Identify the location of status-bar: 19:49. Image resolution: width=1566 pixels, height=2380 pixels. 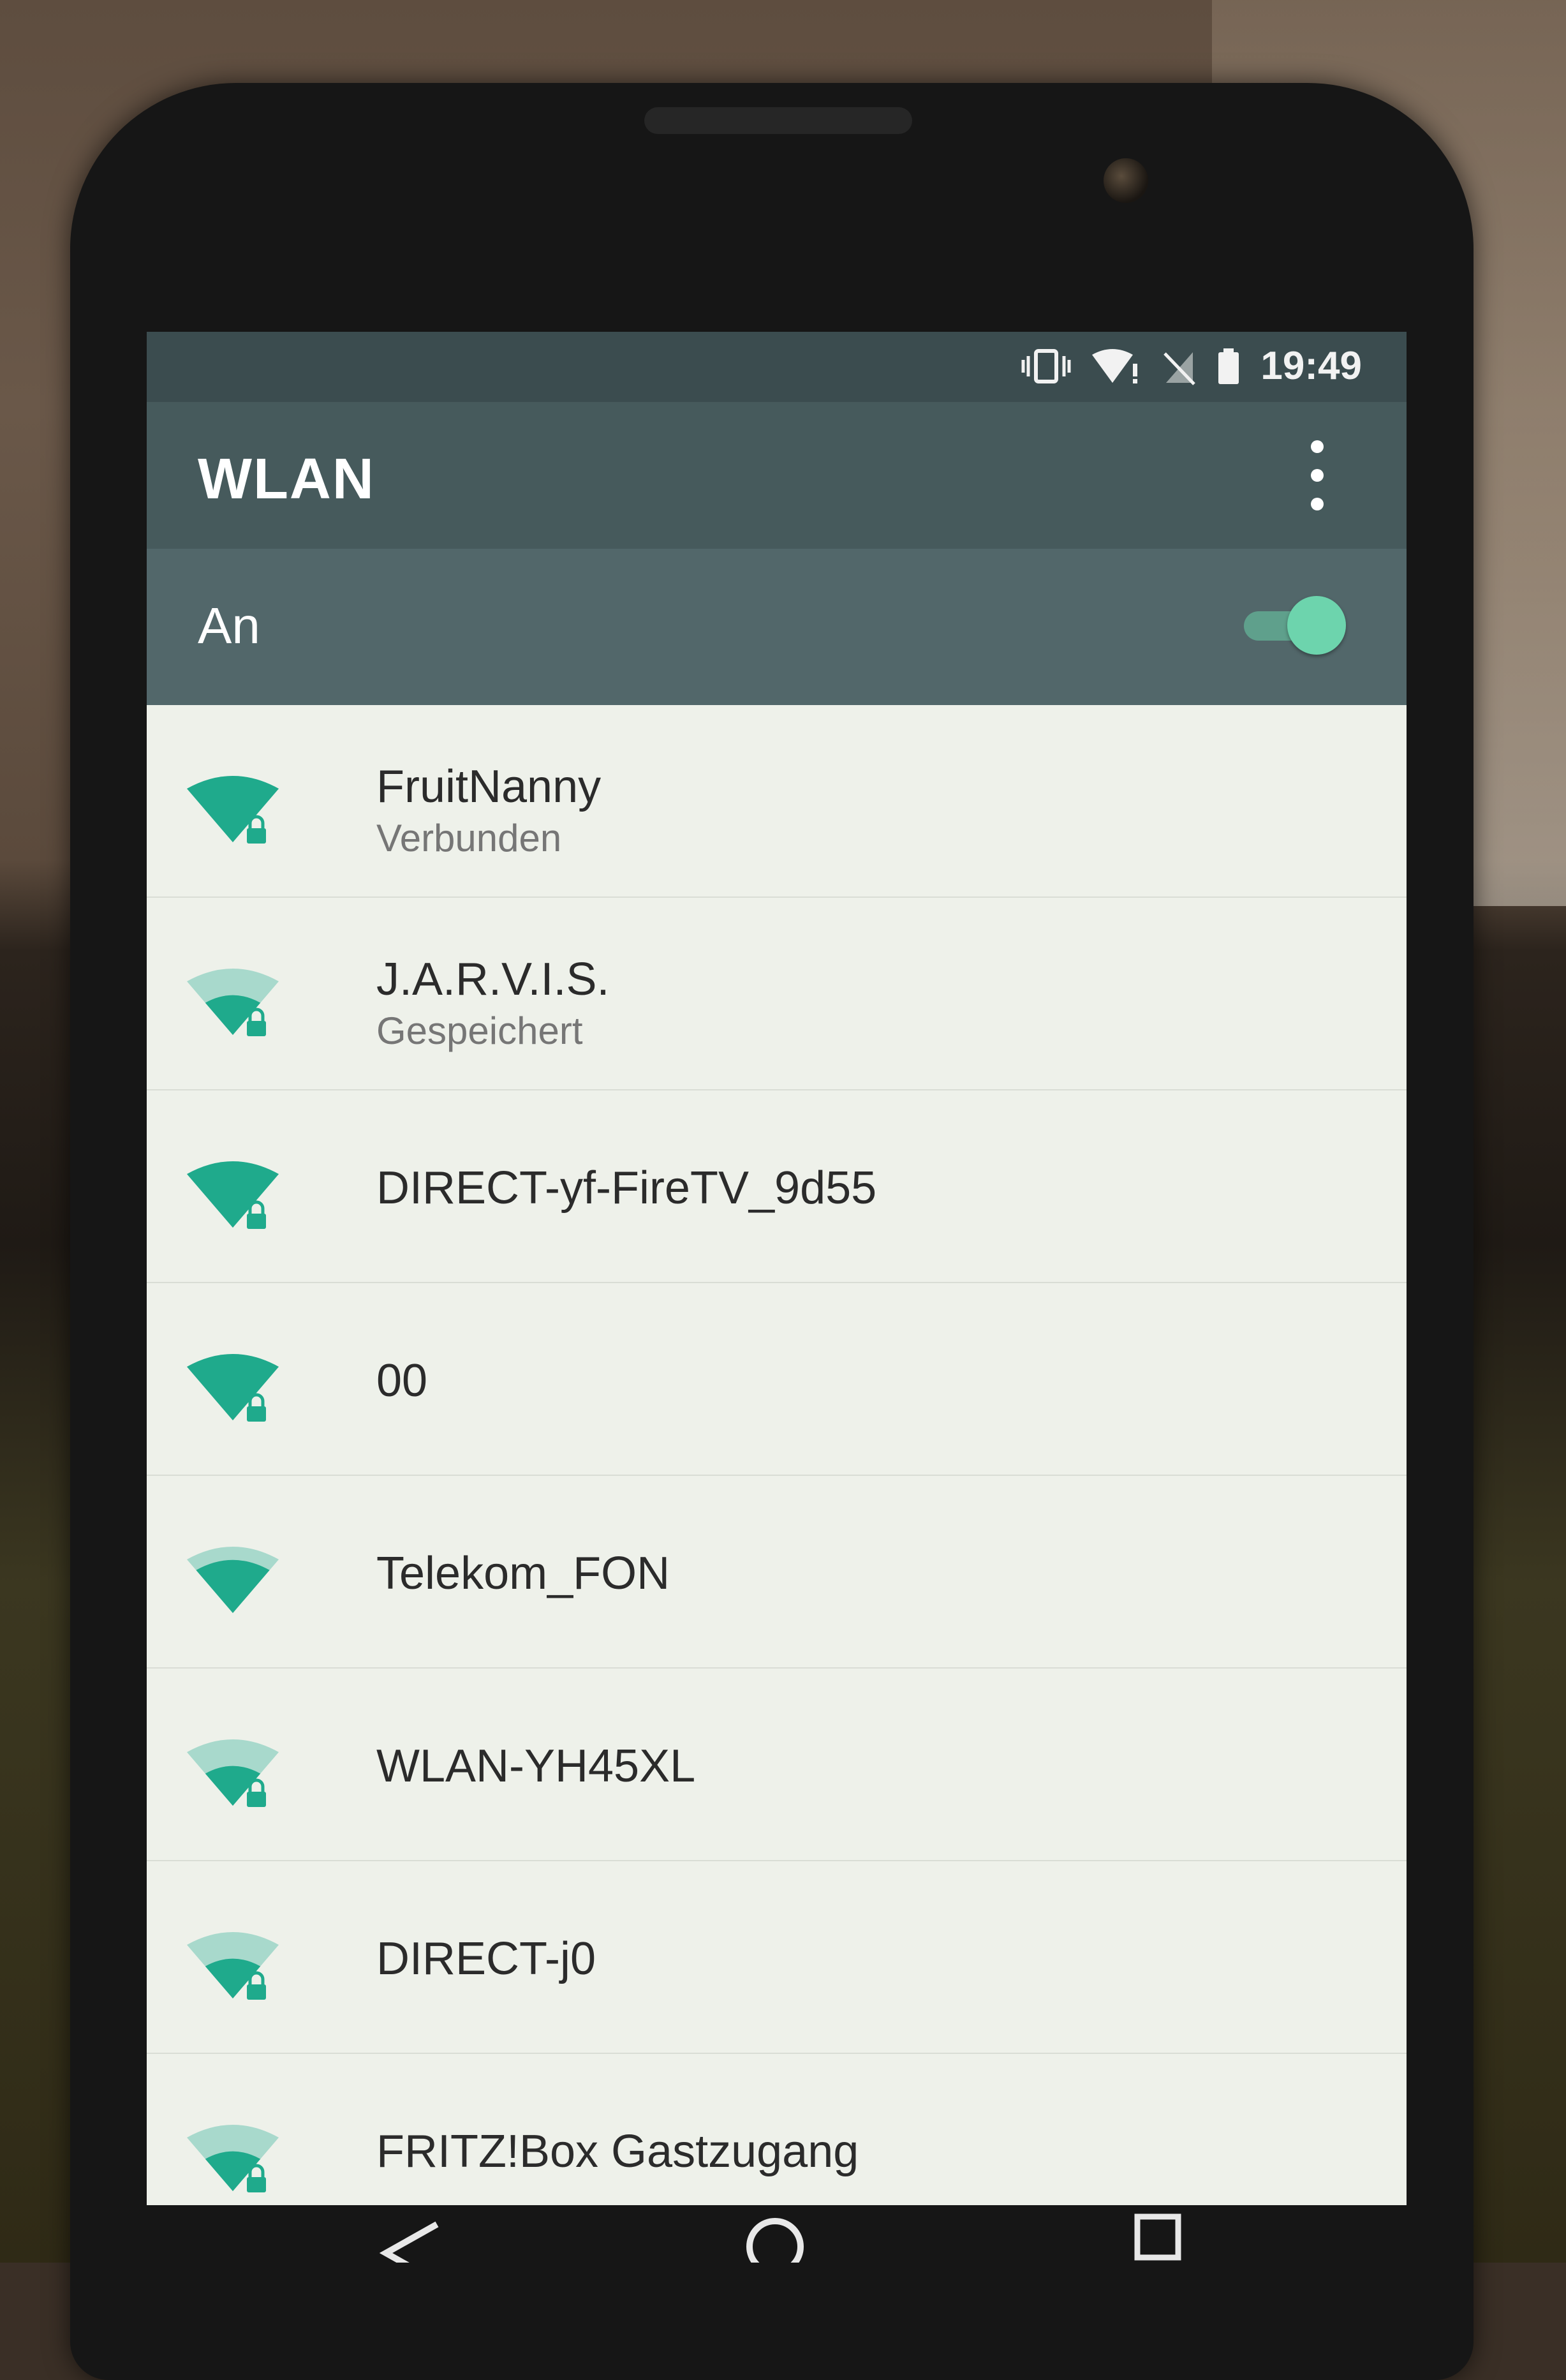
(777, 367).